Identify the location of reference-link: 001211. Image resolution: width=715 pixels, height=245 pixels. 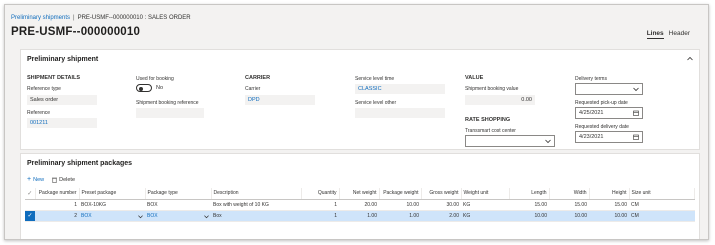
(62, 123).